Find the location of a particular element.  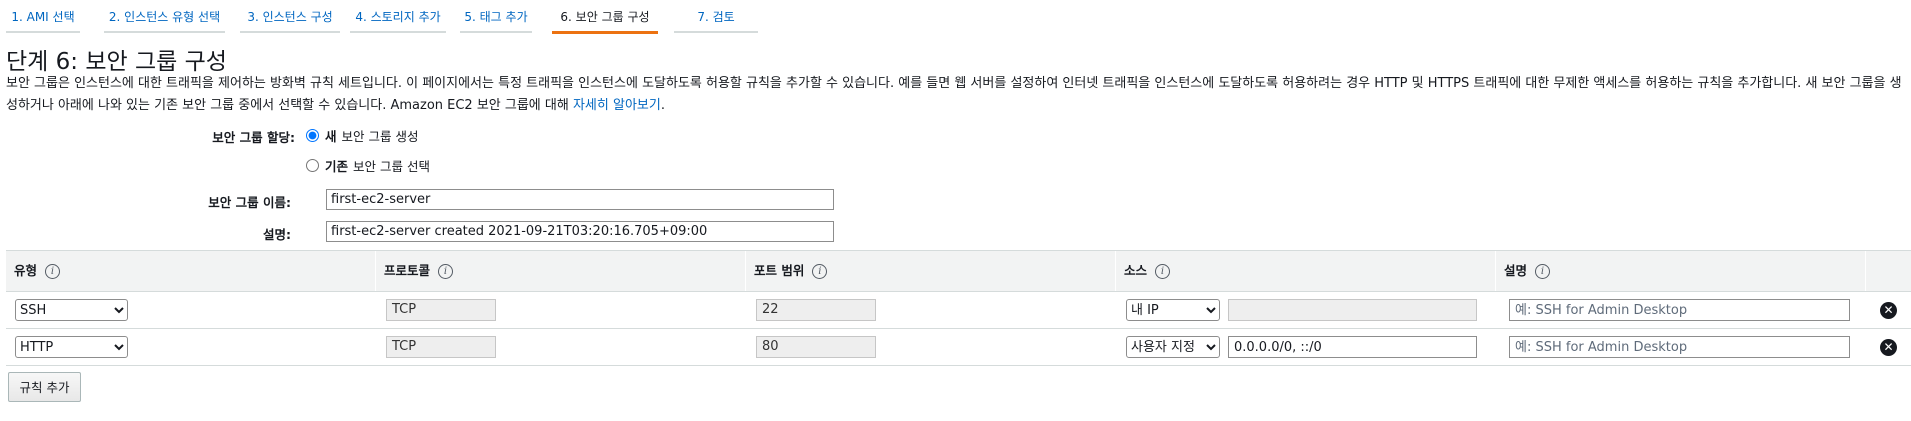

radio-existing-bold: 기존 is located at coordinates (337, 166).